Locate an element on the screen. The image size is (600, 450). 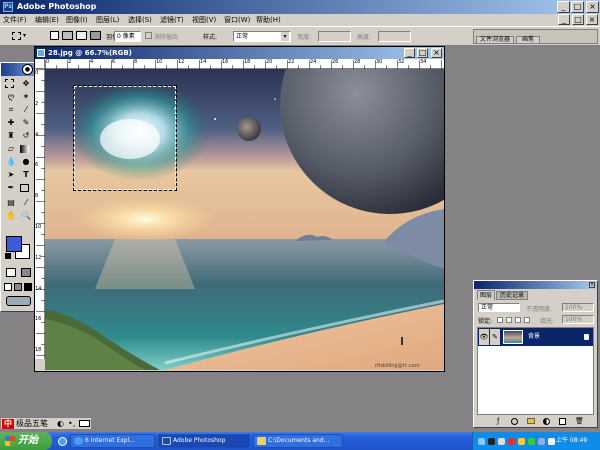
menu-edit: 编辑(E) is located at coordinates (47, 20).